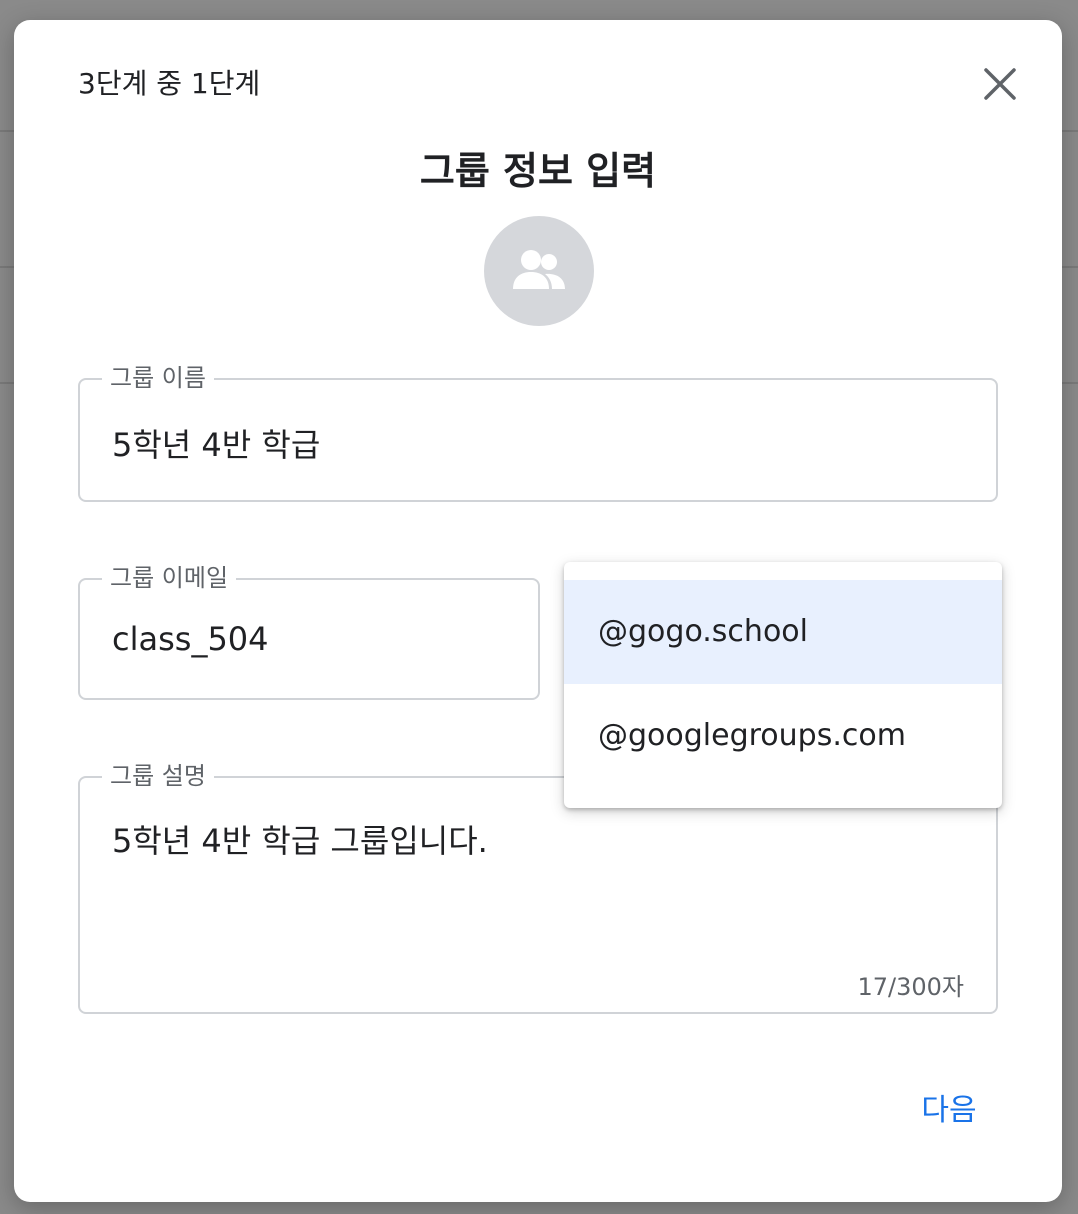 This screenshot has height=1214, width=1078. Describe the element at coordinates (169, 578) in the screenshot. I see `group-email-label: 그룹 이메일` at that location.